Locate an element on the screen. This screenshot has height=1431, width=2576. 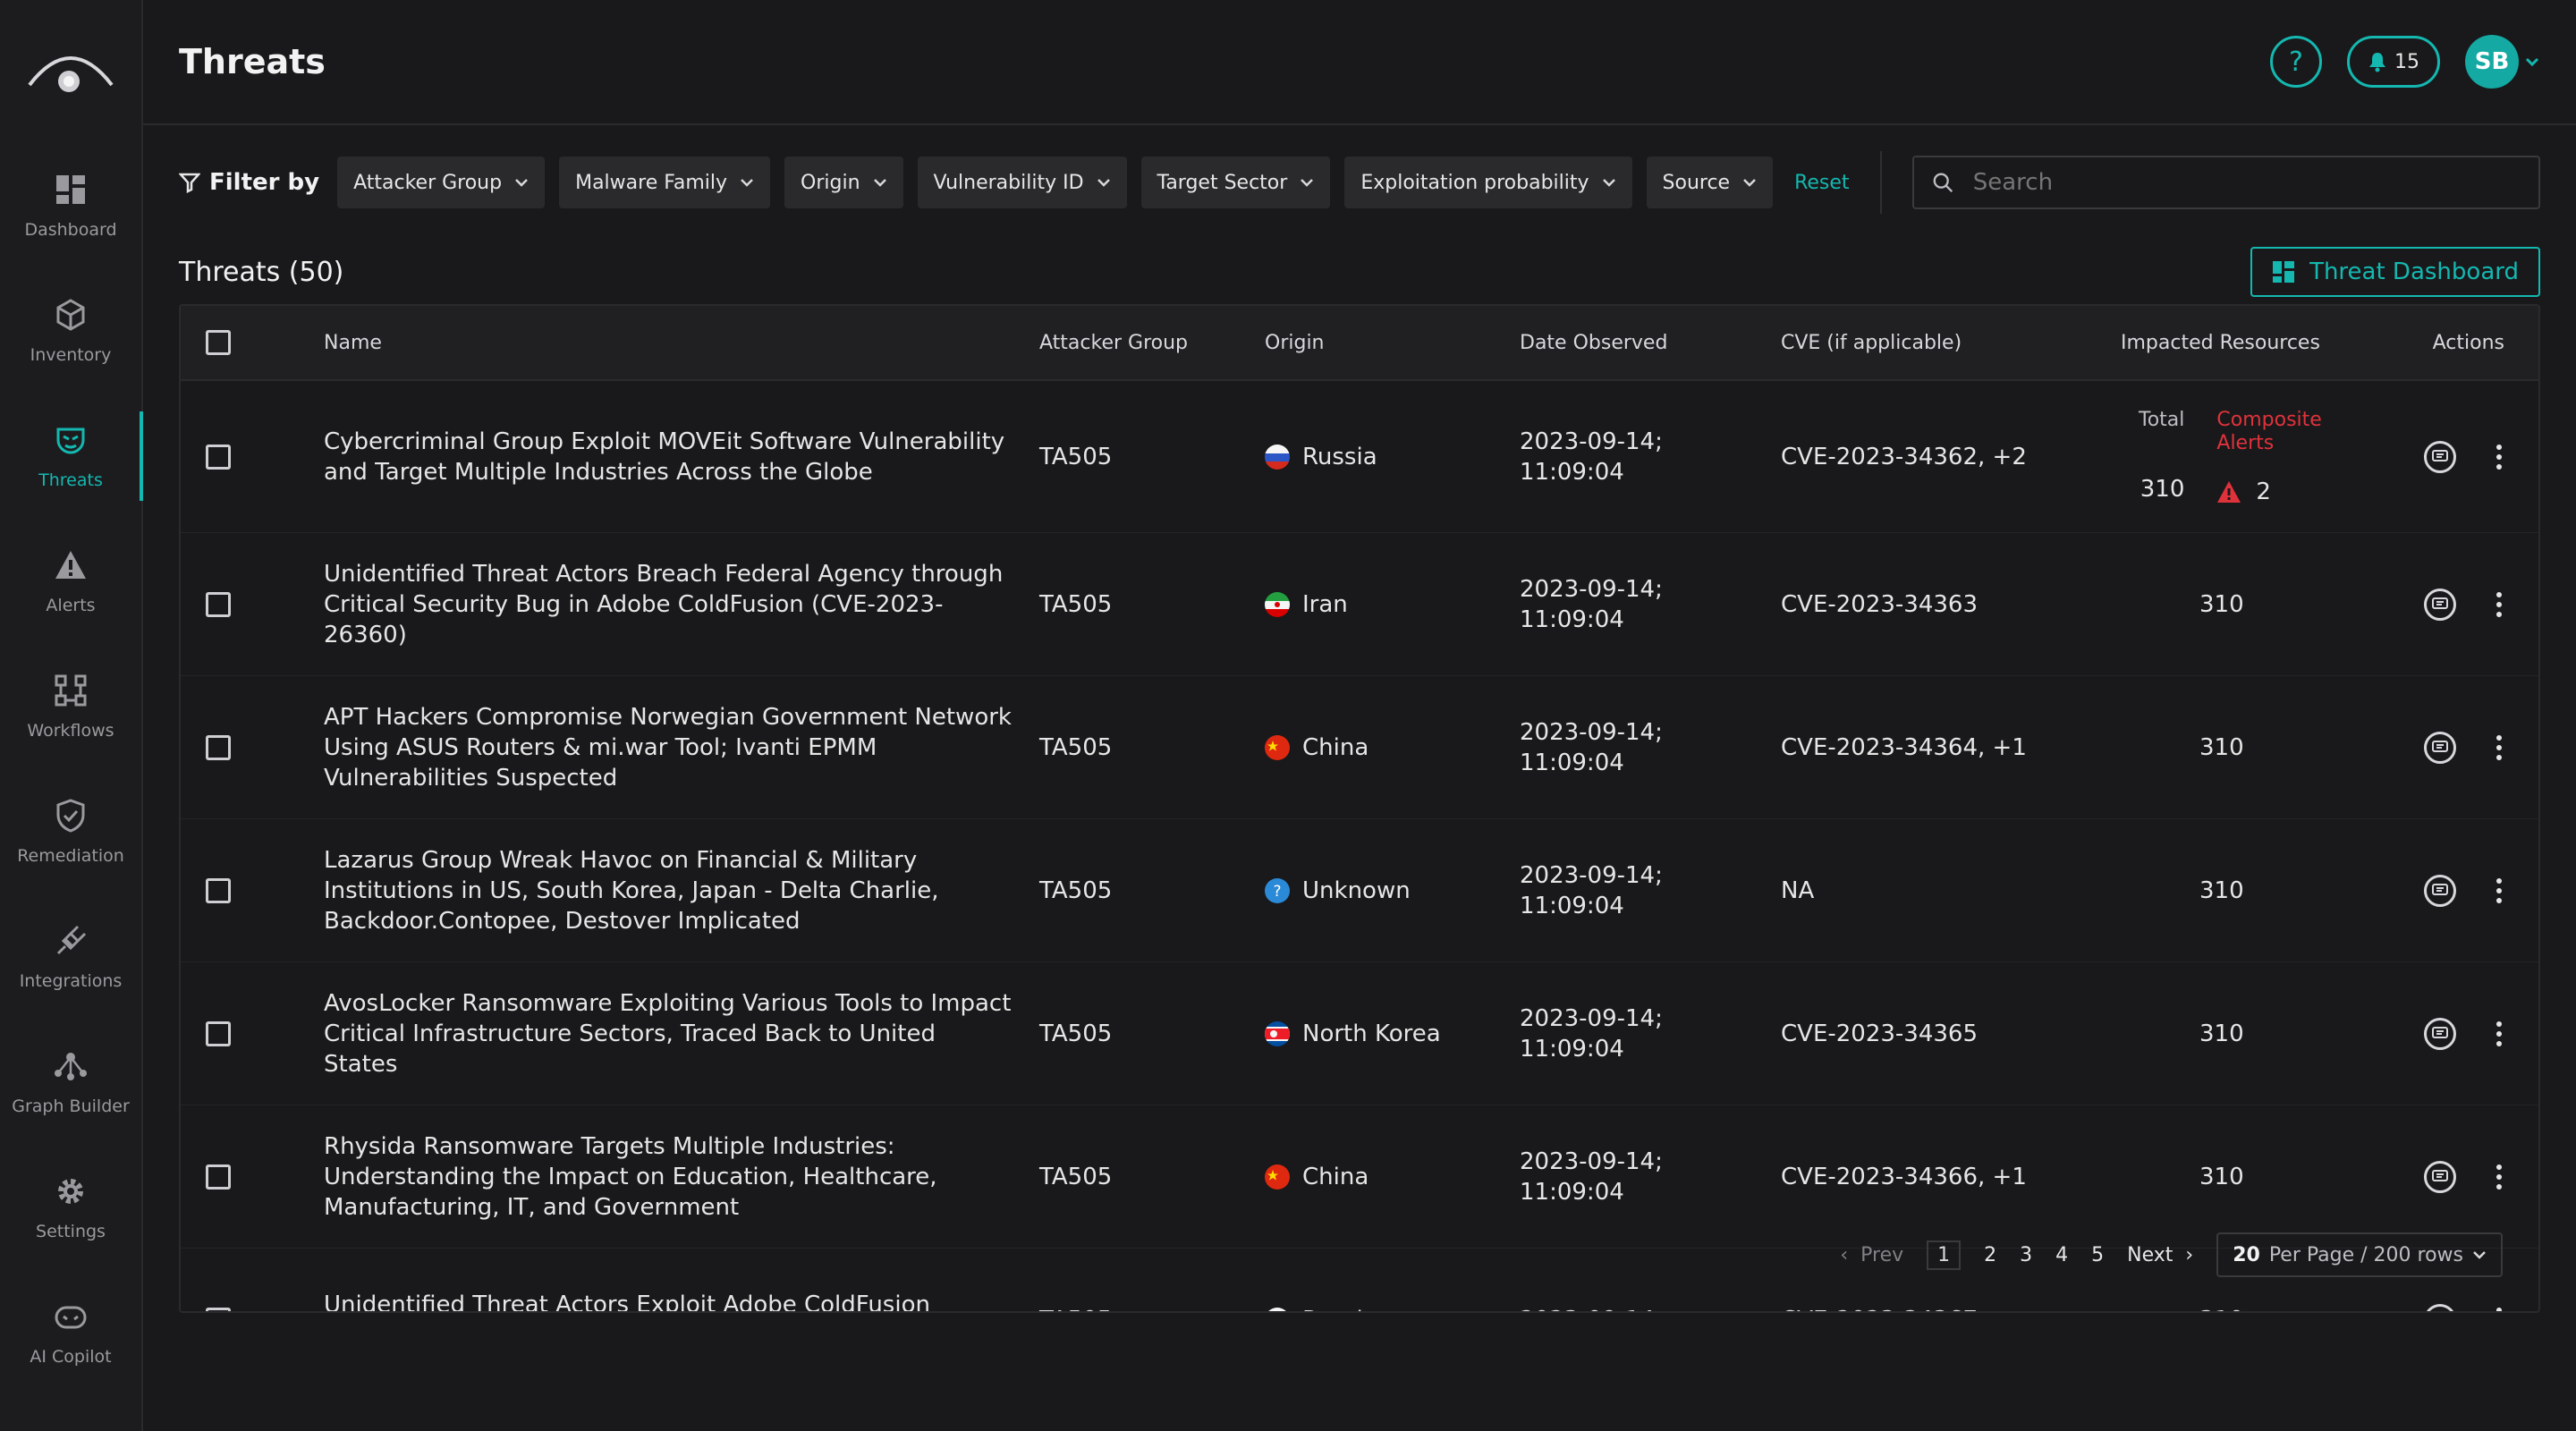
filter-source-dropdown: Source is located at coordinates (1710, 183).